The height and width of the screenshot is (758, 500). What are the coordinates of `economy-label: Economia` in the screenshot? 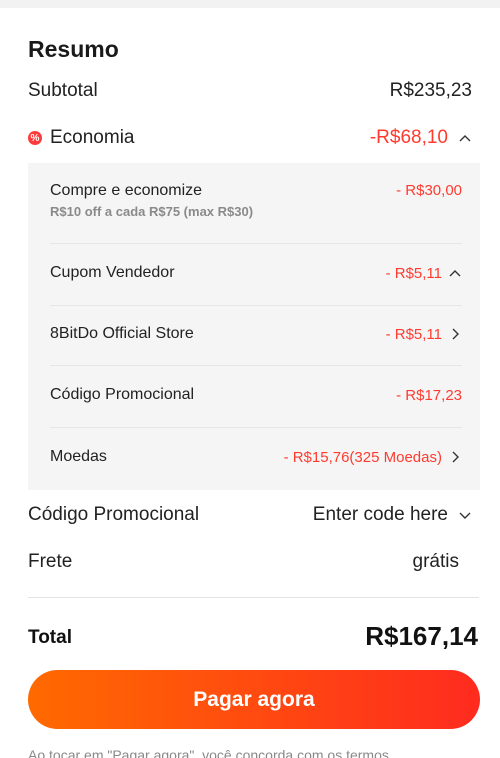 It's located at (92, 137).